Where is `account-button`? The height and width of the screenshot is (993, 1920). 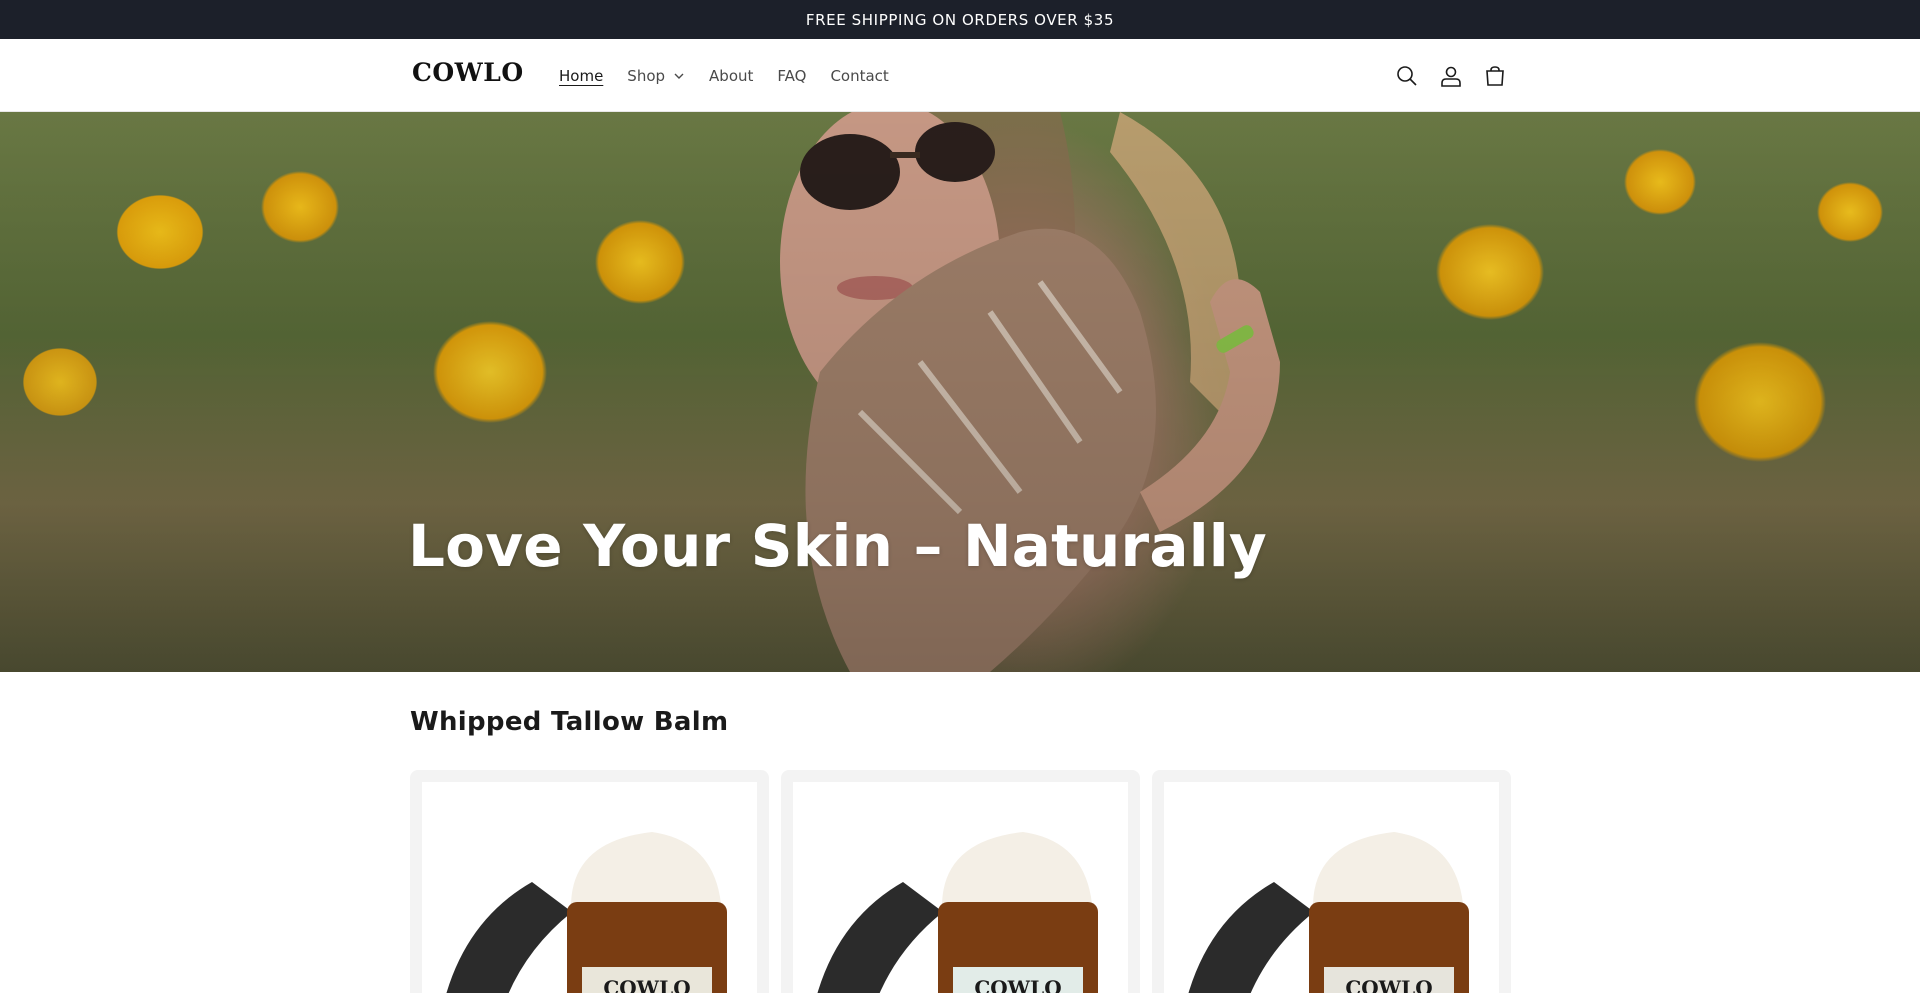 account-button is located at coordinates (1451, 76).